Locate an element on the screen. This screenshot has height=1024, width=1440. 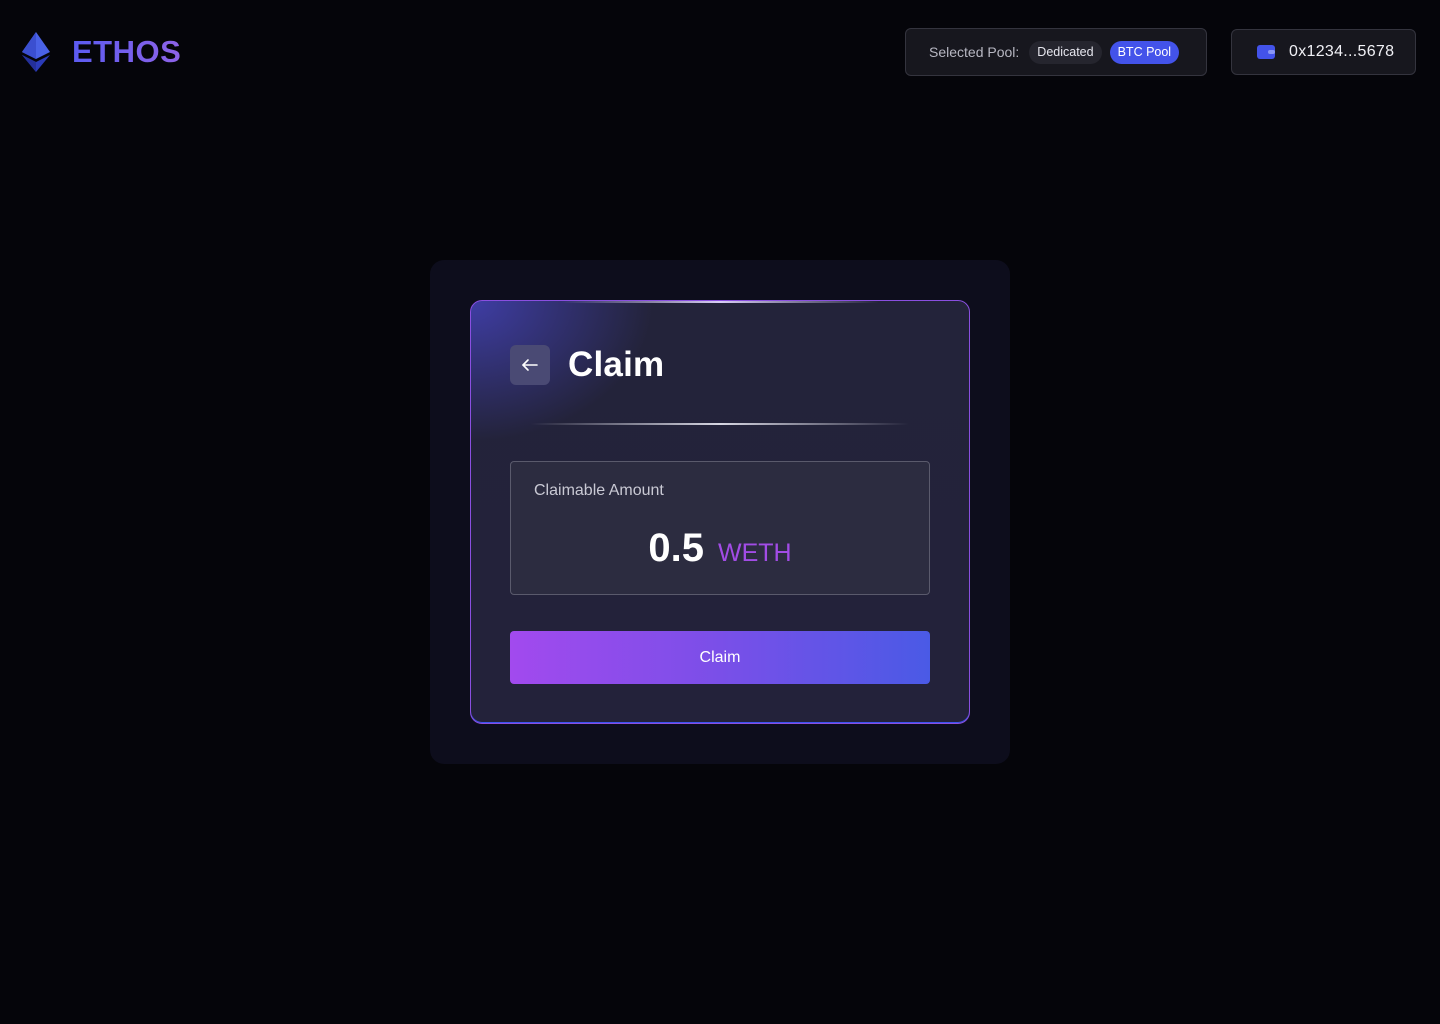
claimable-amount-value: 0.5 is located at coordinates (676, 548).